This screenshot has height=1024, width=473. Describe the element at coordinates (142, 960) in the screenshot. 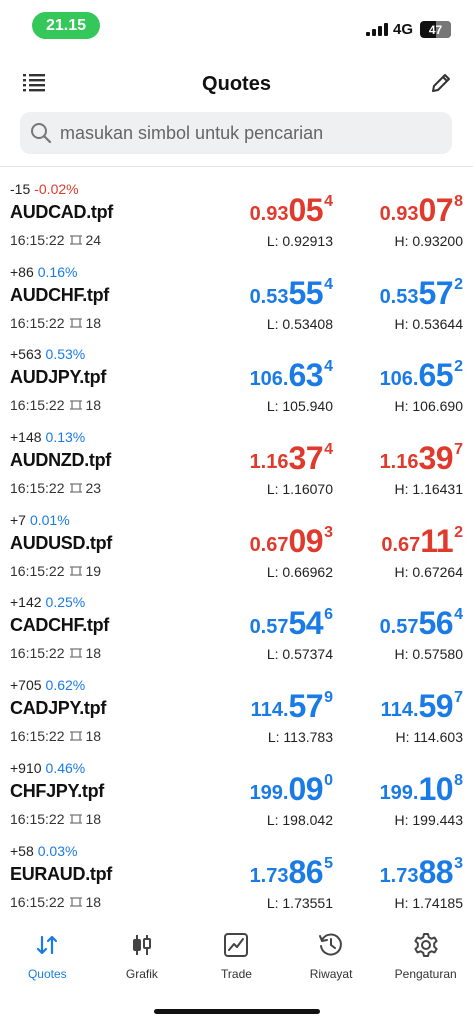

I see `tab-grafik: Grafik` at that location.